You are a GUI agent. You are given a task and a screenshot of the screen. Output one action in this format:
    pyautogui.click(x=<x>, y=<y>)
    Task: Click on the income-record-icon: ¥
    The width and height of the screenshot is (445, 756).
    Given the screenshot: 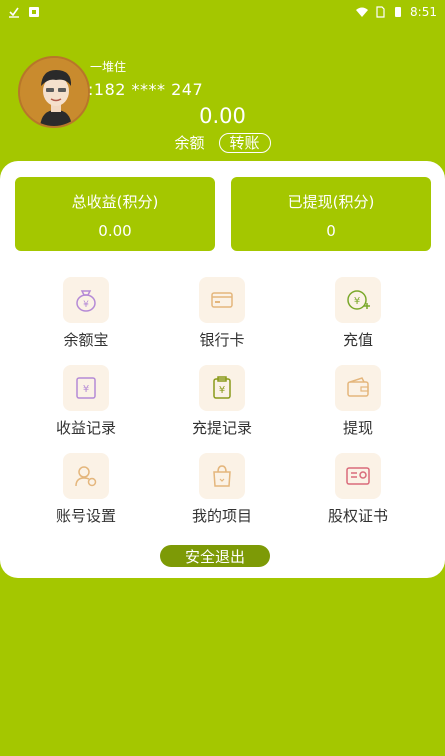 What is the action you would take?
    pyautogui.click(x=86, y=388)
    